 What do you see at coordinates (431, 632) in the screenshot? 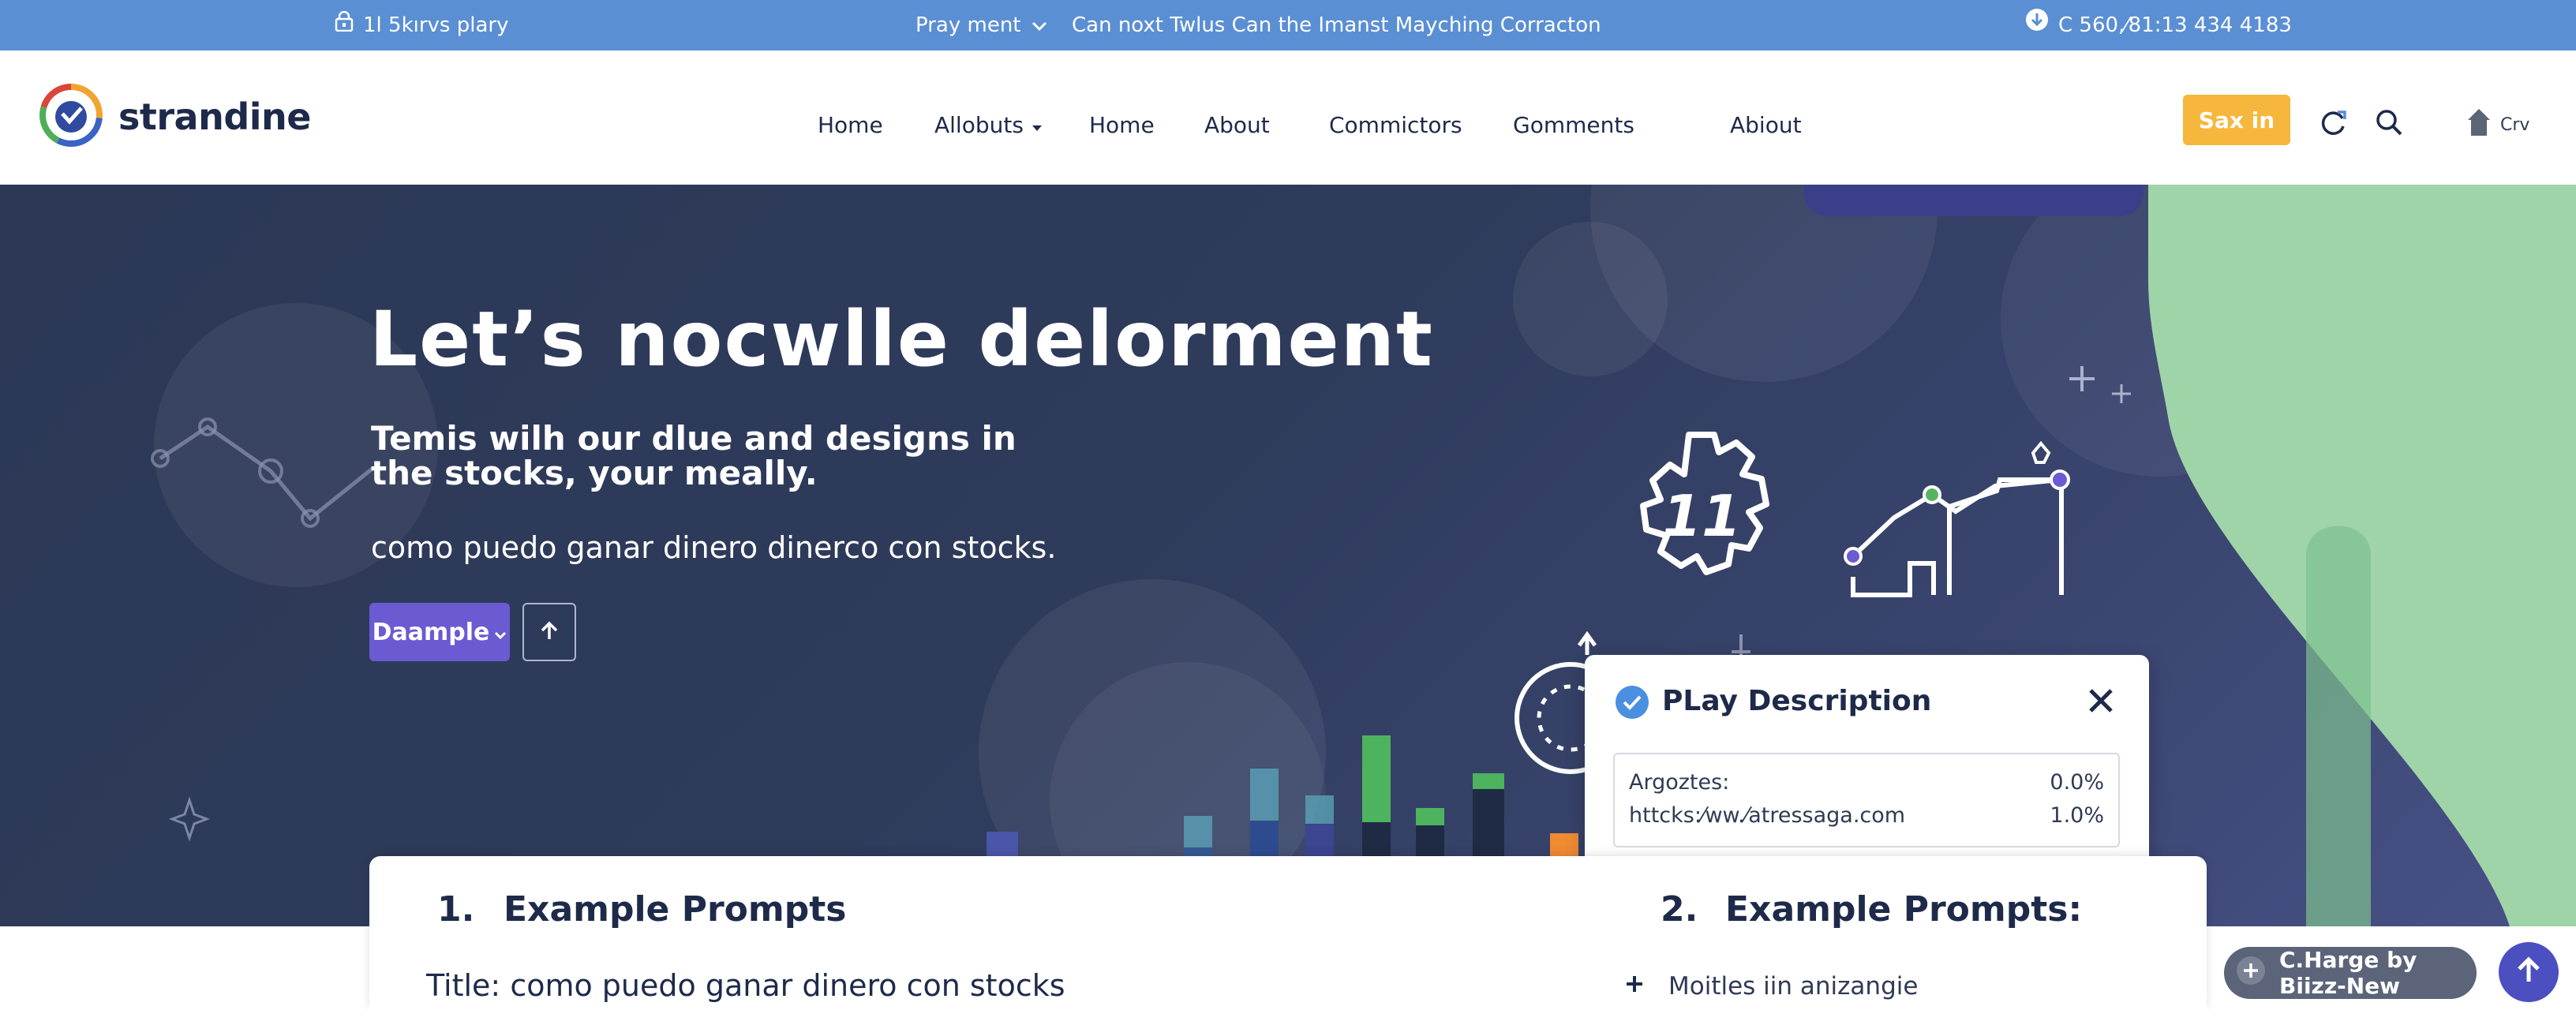
I see `sample-button-label: Daample` at bounding box center [431, 632].